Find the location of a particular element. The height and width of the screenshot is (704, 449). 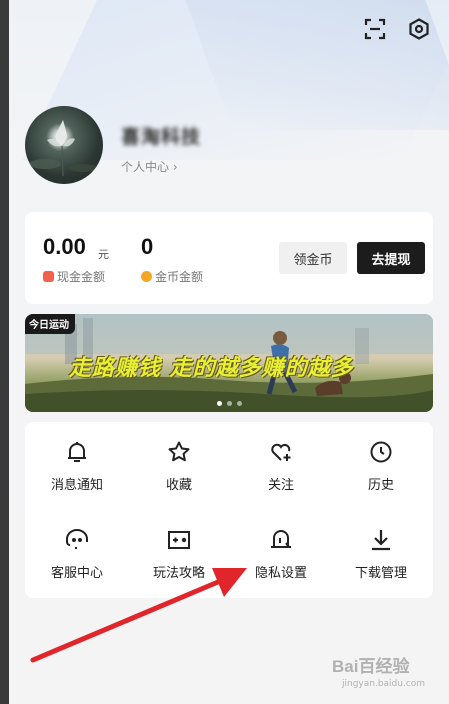

banner-pagination is located at coordinates (229, 403).